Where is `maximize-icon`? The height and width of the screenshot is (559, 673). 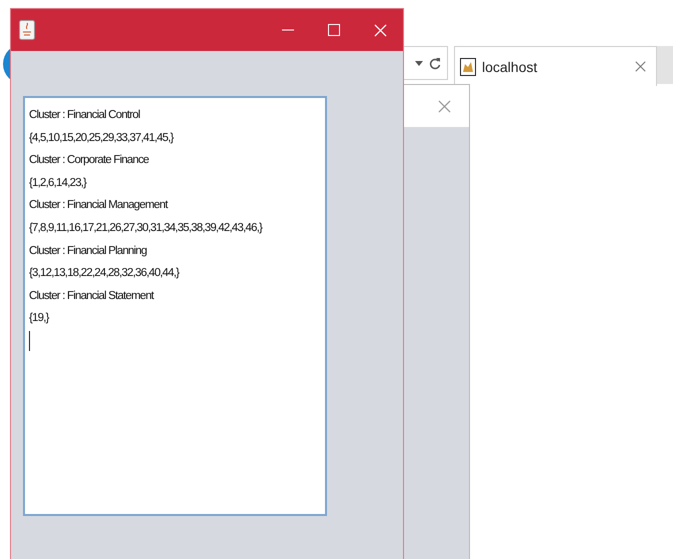 maximize-icon is located at coordinates (334, 30).